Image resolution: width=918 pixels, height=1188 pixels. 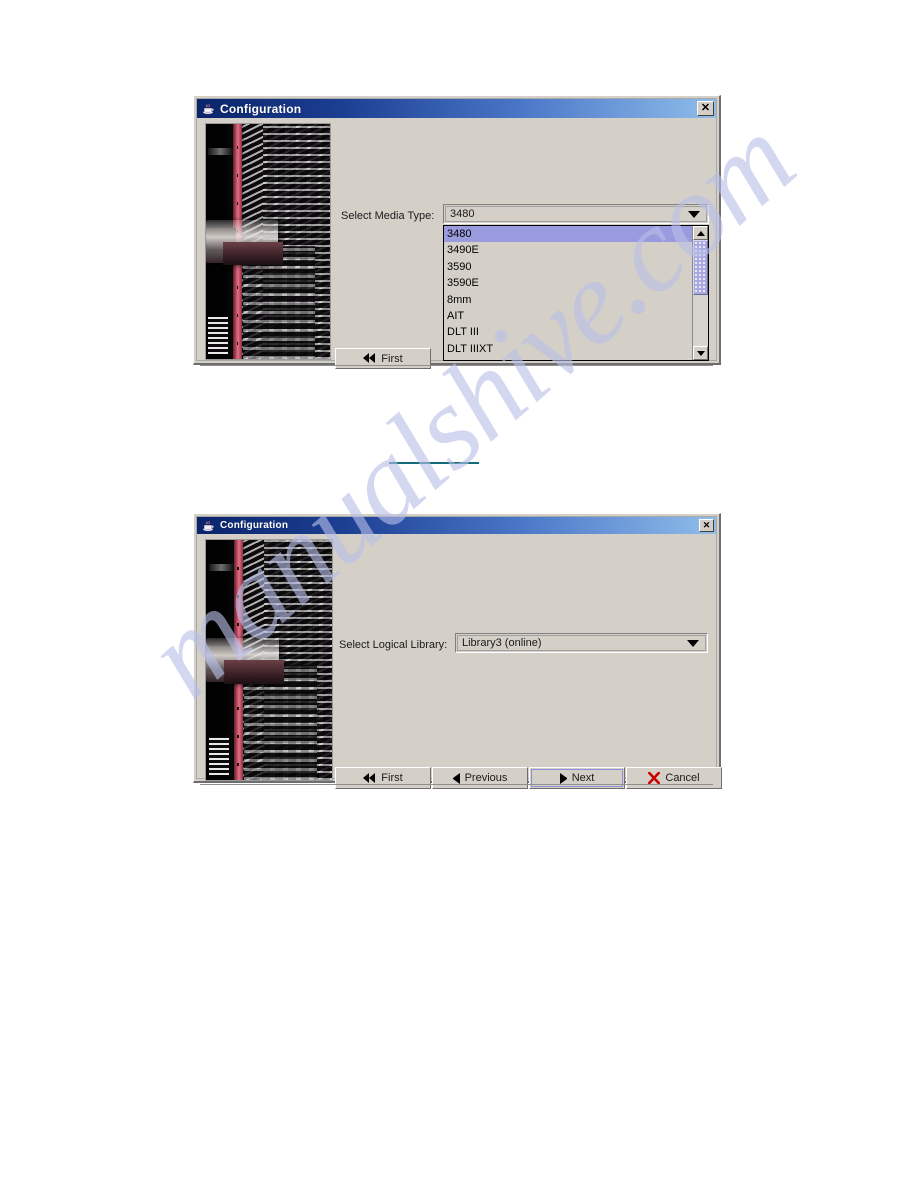 What do you see at coordinates (682, 778) in the screenshot?
I see `cancel-button-label: Cancel` at bounding box center [682, 778].